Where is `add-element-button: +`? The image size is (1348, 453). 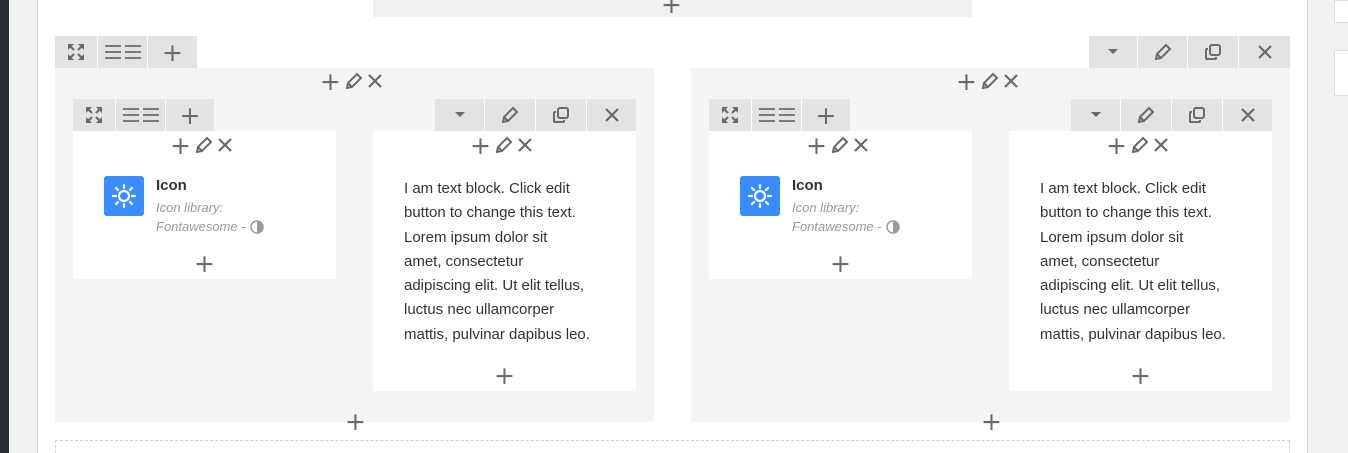
add-element-button: + is located at coordinates (671, 8).